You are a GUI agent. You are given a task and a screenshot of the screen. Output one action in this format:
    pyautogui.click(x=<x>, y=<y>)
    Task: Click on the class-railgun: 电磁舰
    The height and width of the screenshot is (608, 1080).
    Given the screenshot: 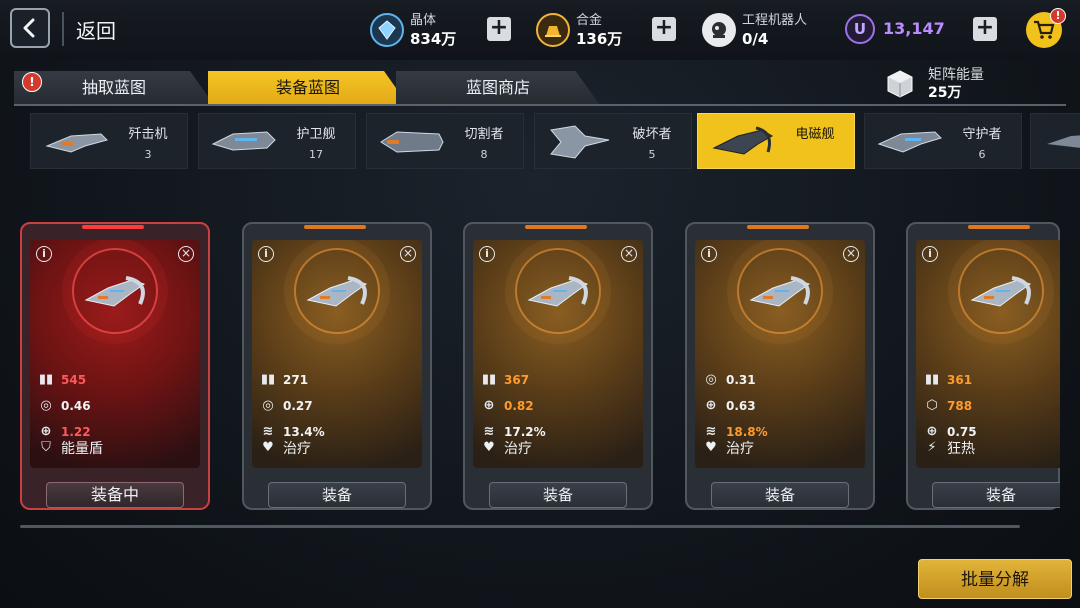 What is the action you would take?
    pyautogui.click(x=776, y=141)
    